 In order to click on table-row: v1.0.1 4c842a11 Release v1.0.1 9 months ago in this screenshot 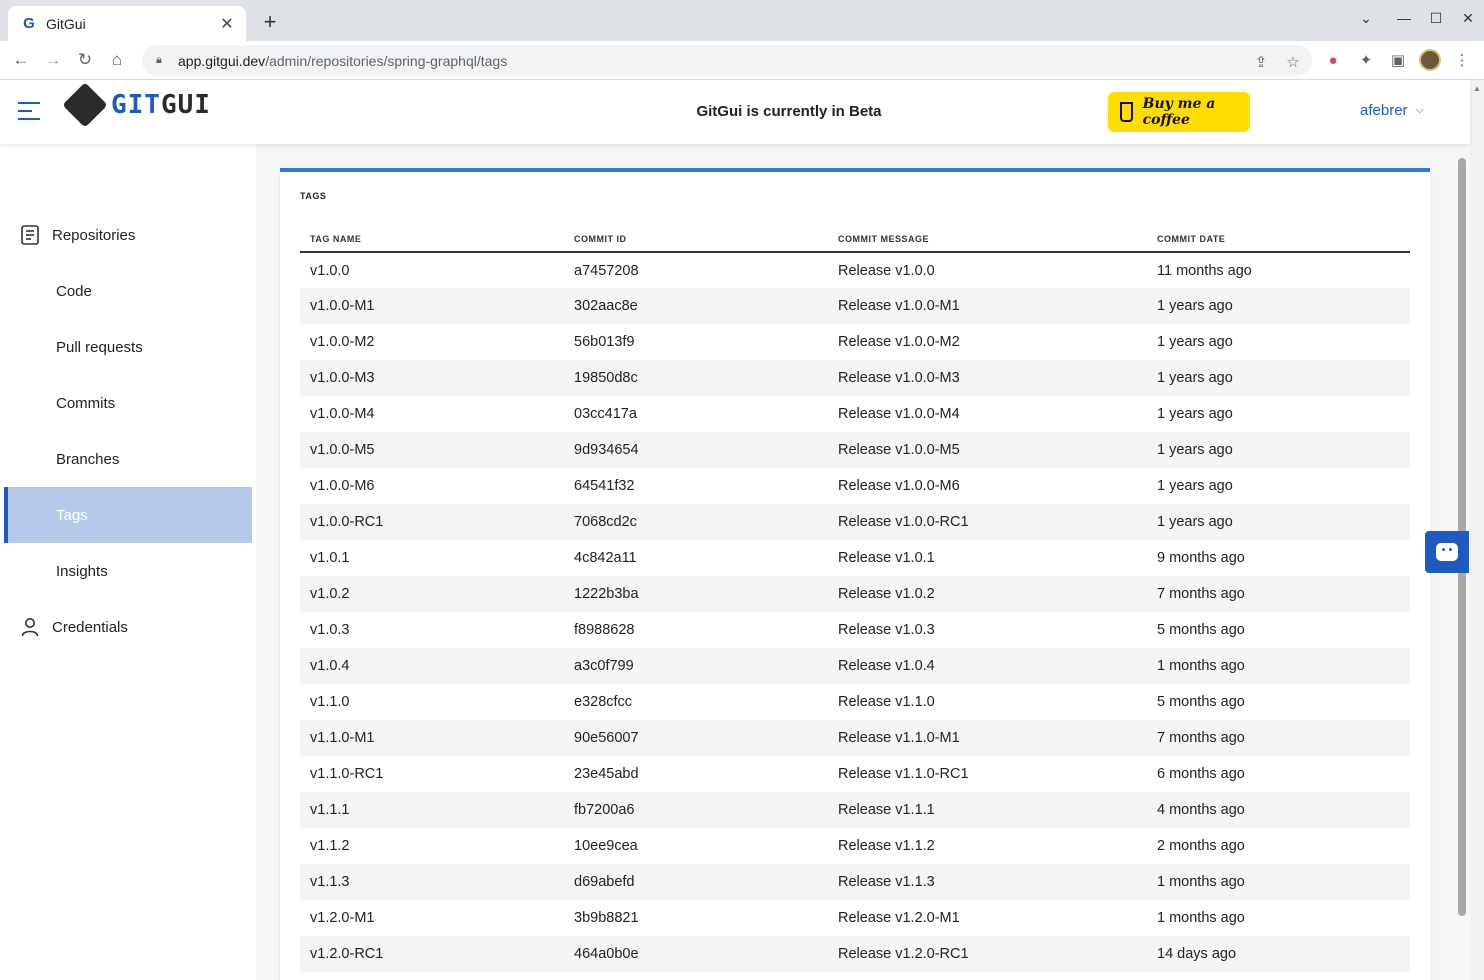, I will do `click(855, 558)`.